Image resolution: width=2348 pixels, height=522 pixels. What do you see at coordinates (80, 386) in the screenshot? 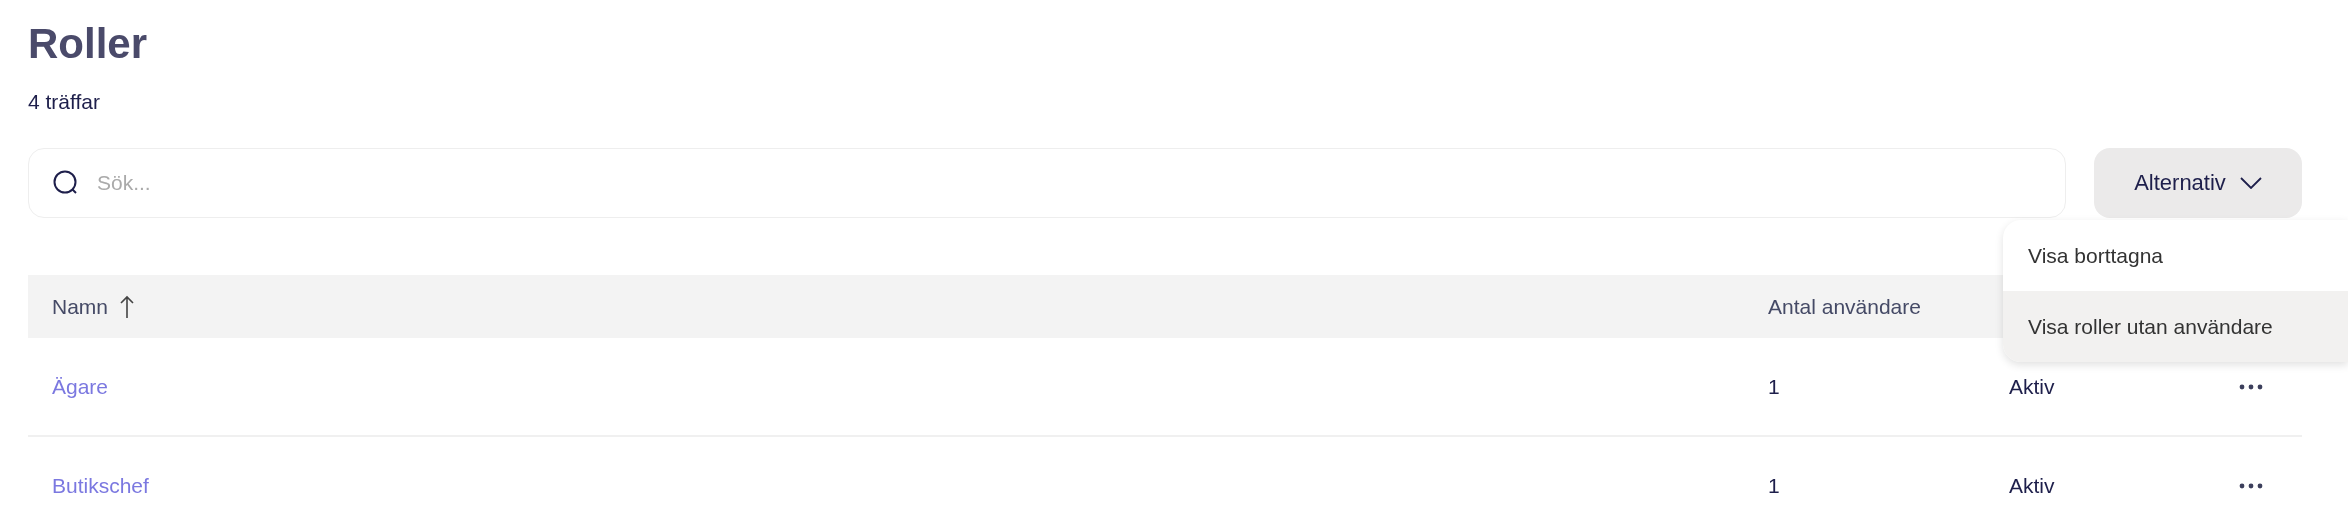
I see `role-link: Ägare` at bounding box center [80, 386].